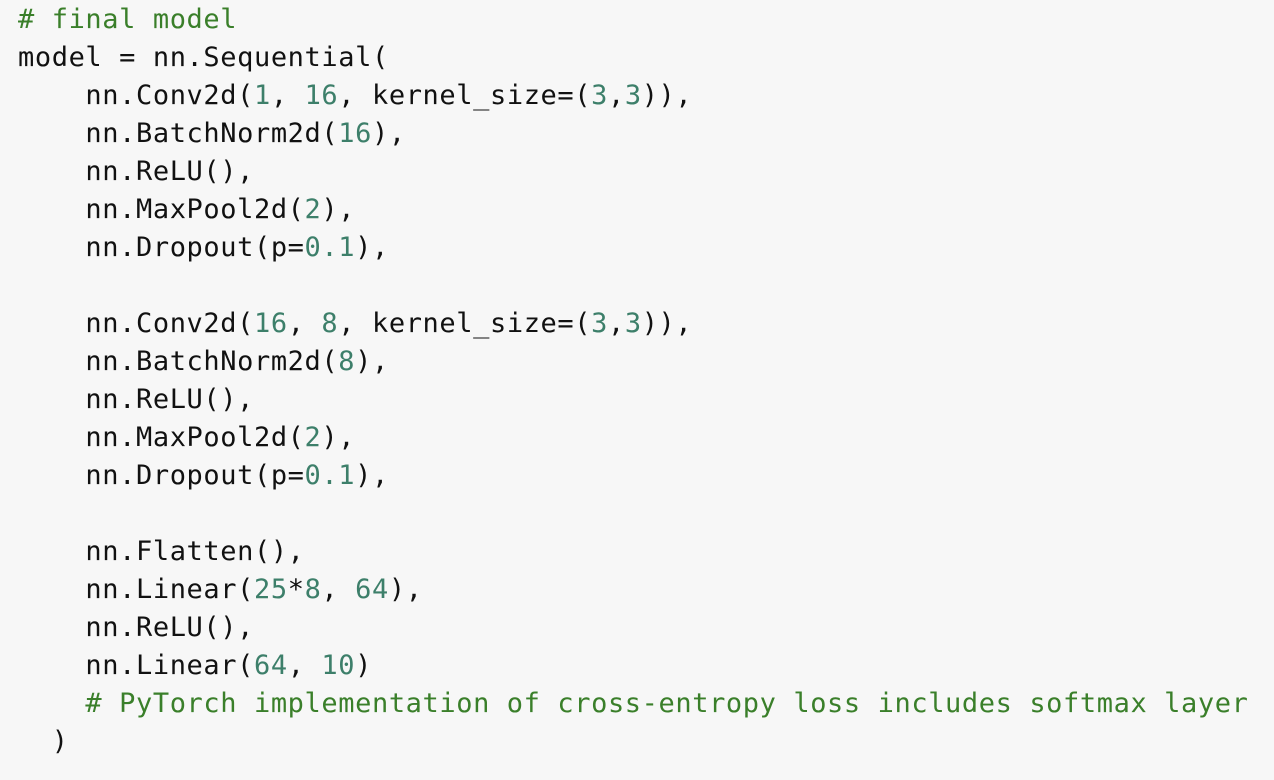 This screenshot has width=1274, height=780. Describe the element at coordinates (633, 742) in the screenshot. I see `code-line: )` at that location.